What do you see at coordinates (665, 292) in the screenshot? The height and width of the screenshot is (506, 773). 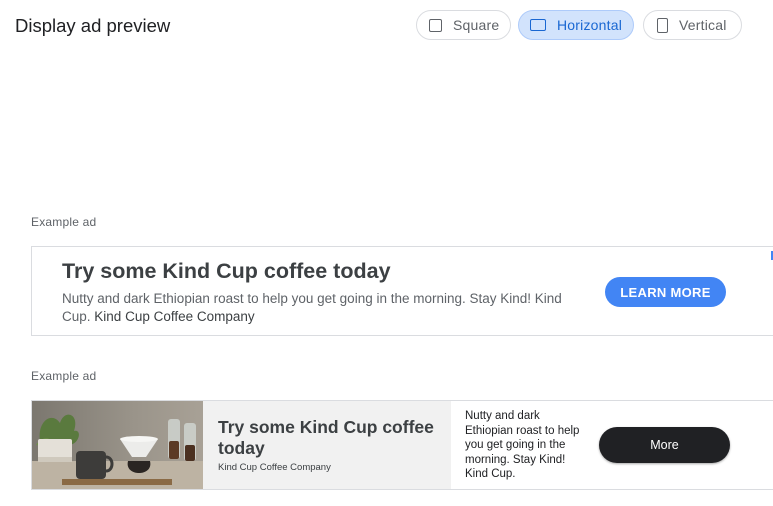 I see `learn-more-button: LEARN MORE` at bounding box center [665, 292].